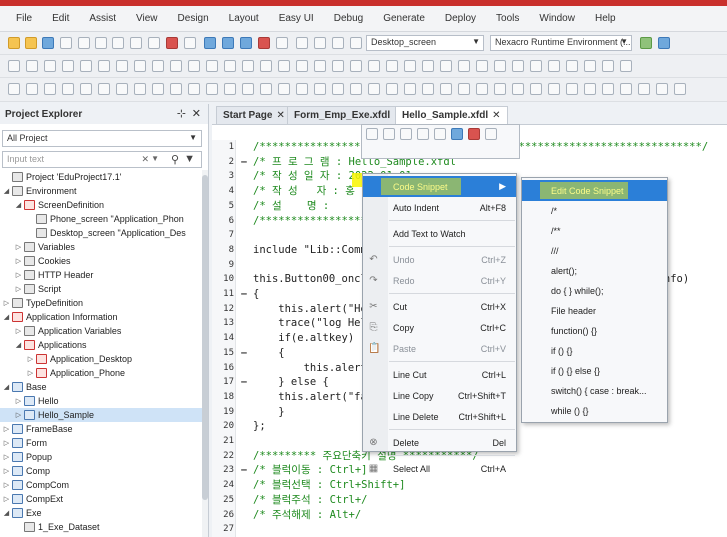 This screenshot has height=537, width=727. What do you see at coordinates (404, 18) in the screenshot?
I see `menu-item: Generate` at bounding box center [404, 18].